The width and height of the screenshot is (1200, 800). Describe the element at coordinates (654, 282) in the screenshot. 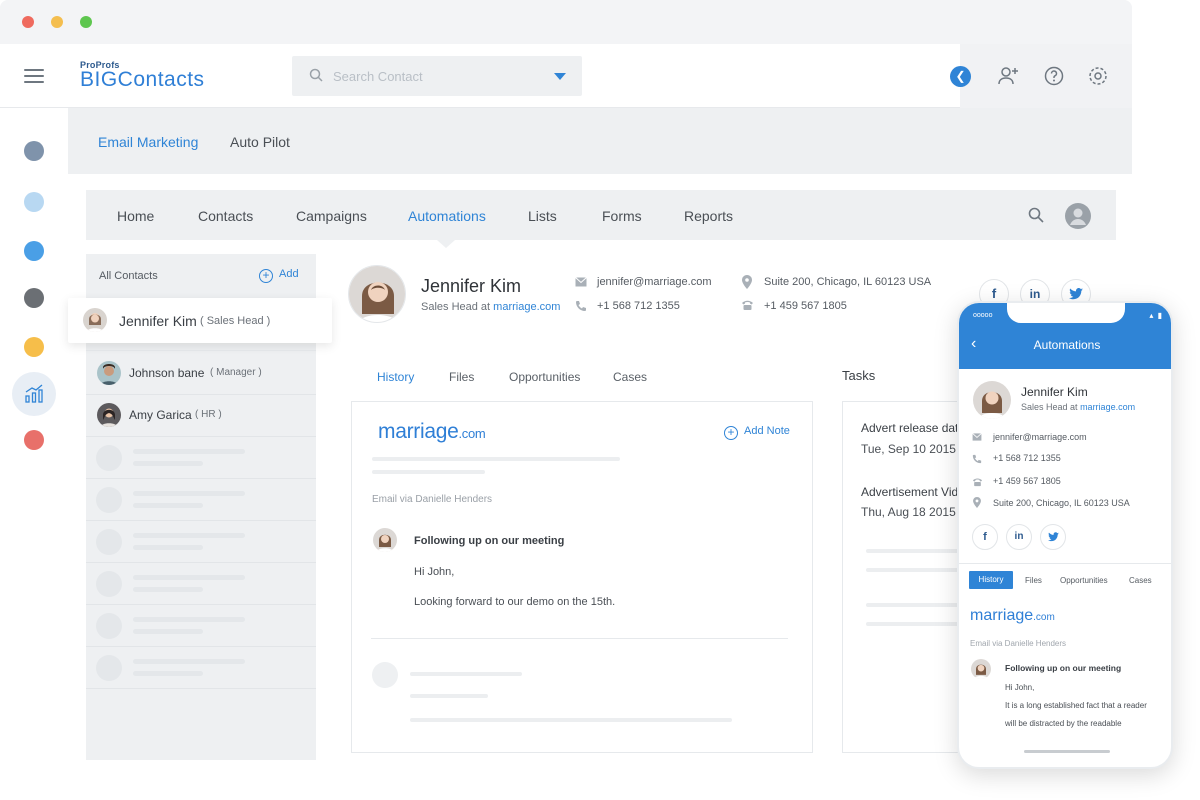

I see `profile-email: jennifer@marriage.com` at that location.